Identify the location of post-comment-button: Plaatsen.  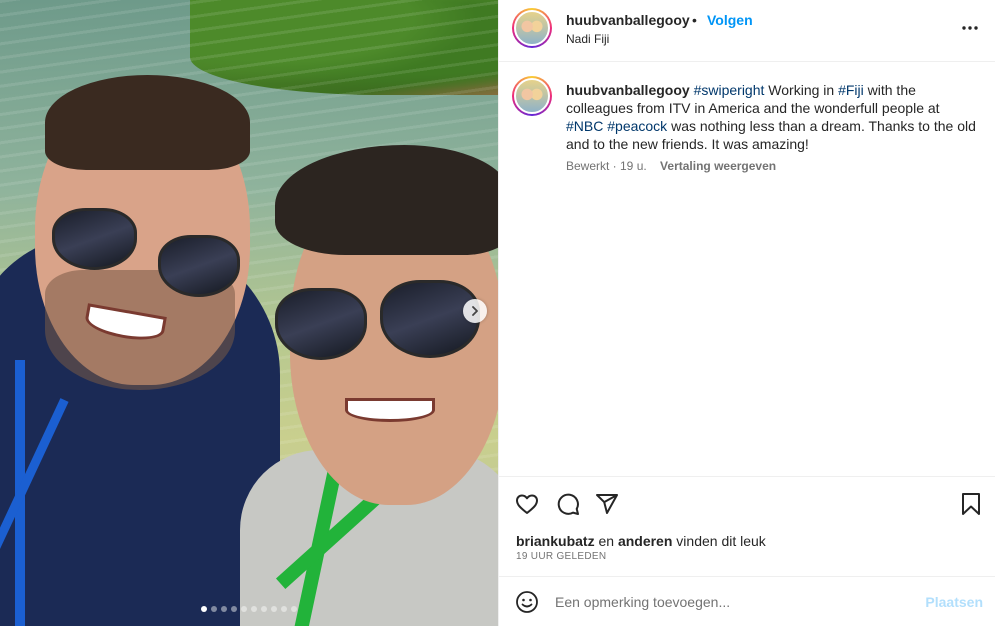
(954, 602).